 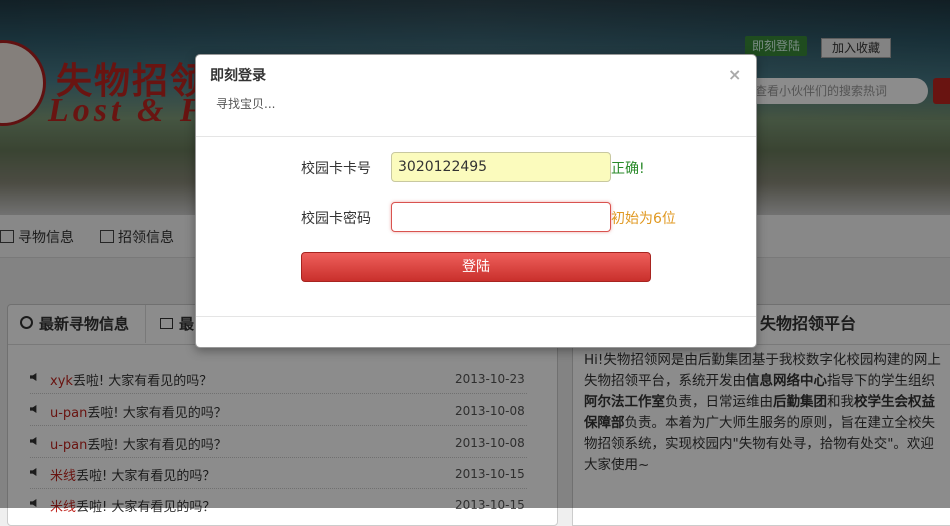 What do you see at coordinates (501, 167) in the screenshot?
I see `card-number-input` at bounding box center [501, 167].